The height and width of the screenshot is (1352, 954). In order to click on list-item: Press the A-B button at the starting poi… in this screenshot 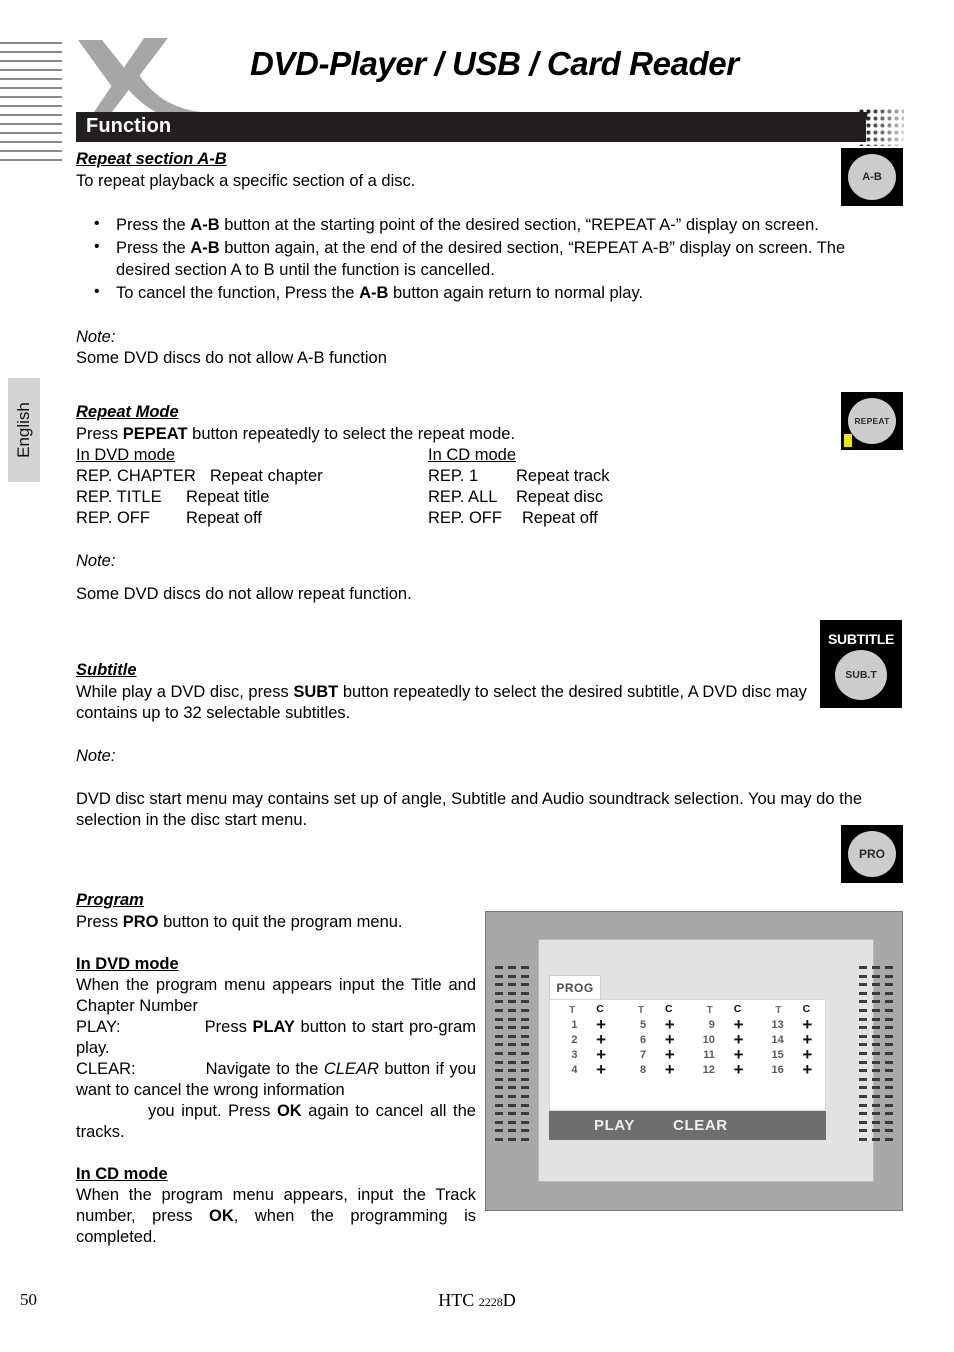, I will do `click(487, 224)`.